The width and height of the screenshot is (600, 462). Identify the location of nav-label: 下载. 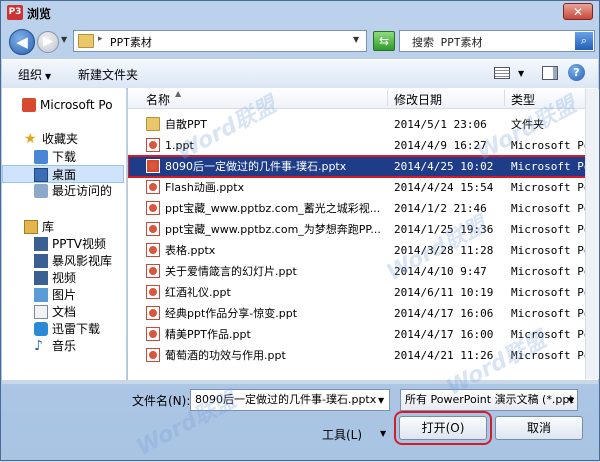
(64, 157).